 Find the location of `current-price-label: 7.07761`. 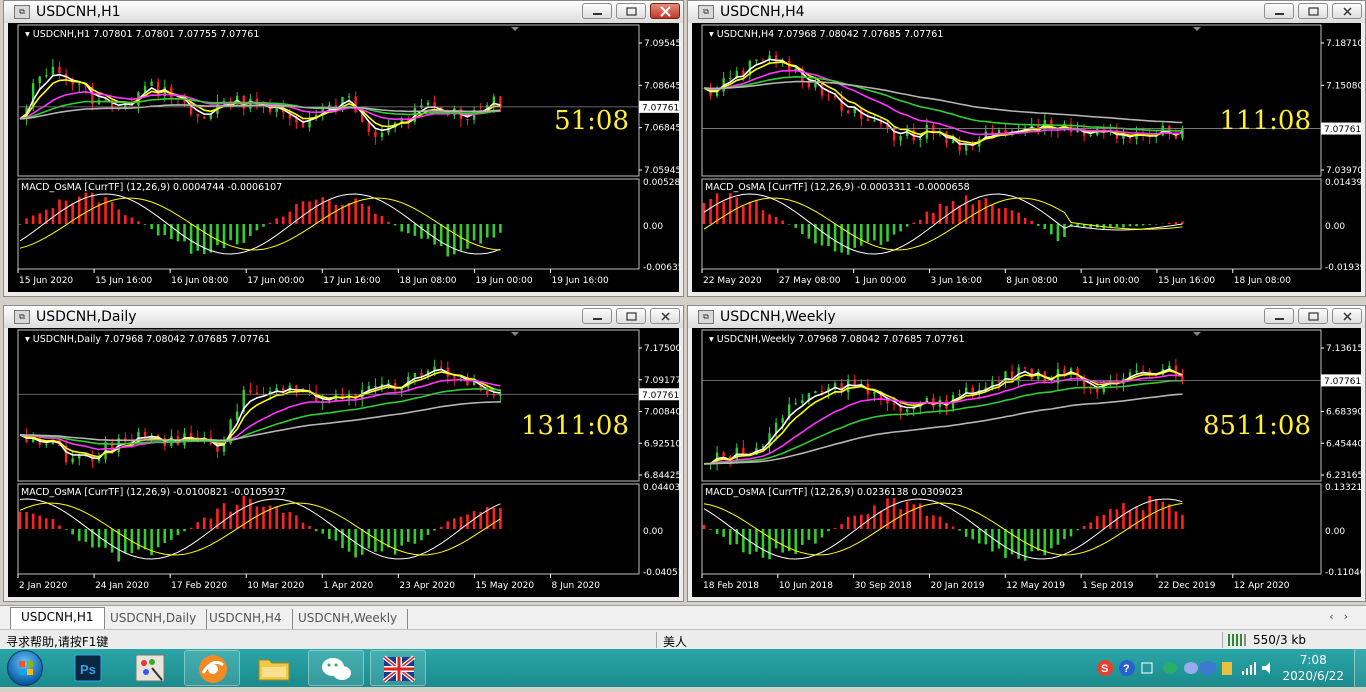

current-price-label: 7.07761 is located at coordinates (660, 396).